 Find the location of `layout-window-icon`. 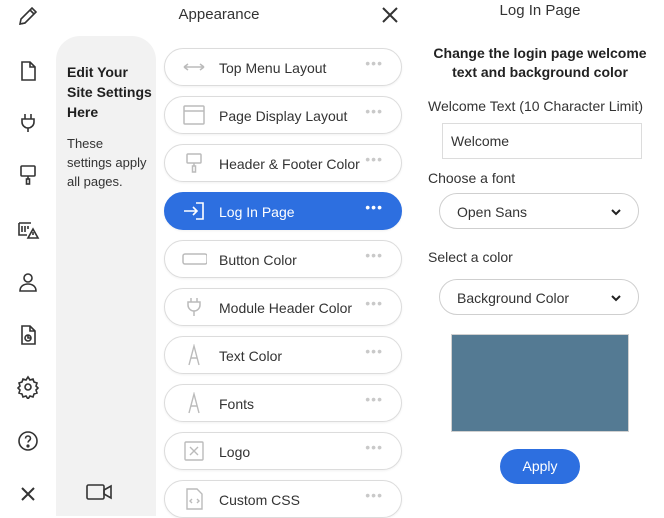

layout-window-icon is located at coordinates (194, 115).